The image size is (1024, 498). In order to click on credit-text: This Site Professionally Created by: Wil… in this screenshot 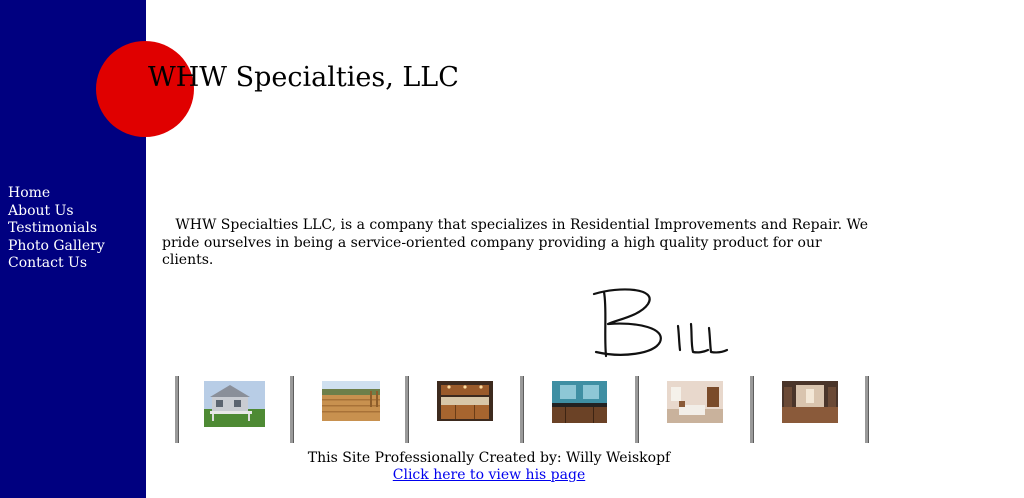, I will do `click(489, 458)`.